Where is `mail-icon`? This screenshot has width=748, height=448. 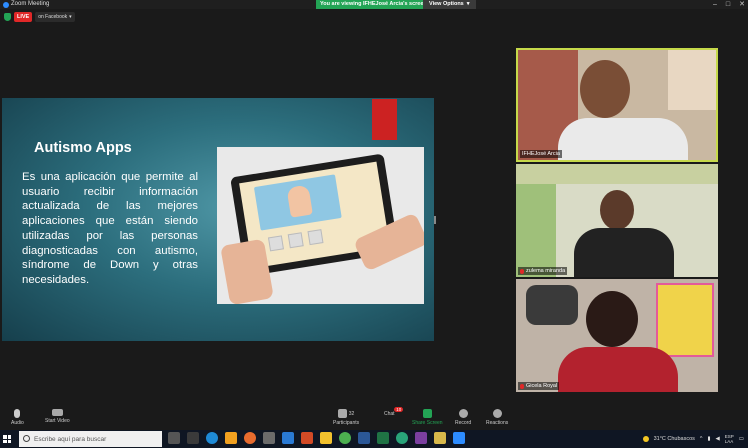 mail-icon is located at coordinates (288, 438).